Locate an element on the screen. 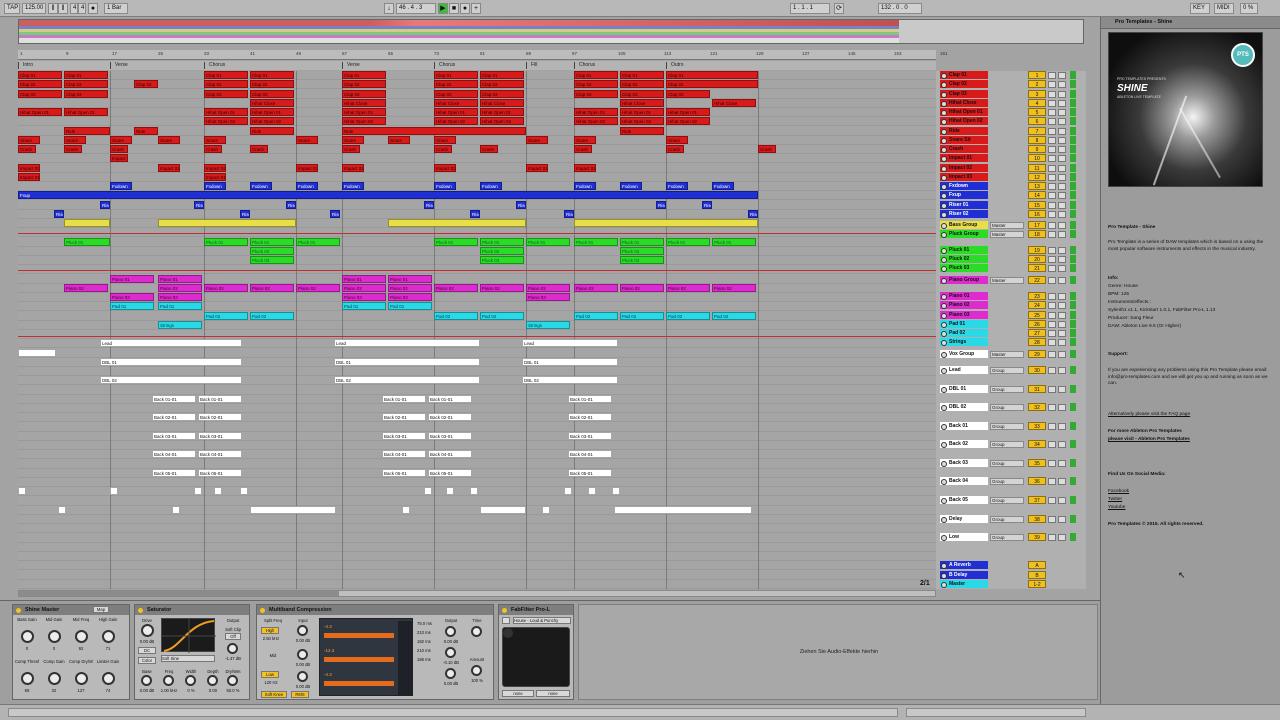  track-activator-button: 8 is located at coordinates (1037, 139).